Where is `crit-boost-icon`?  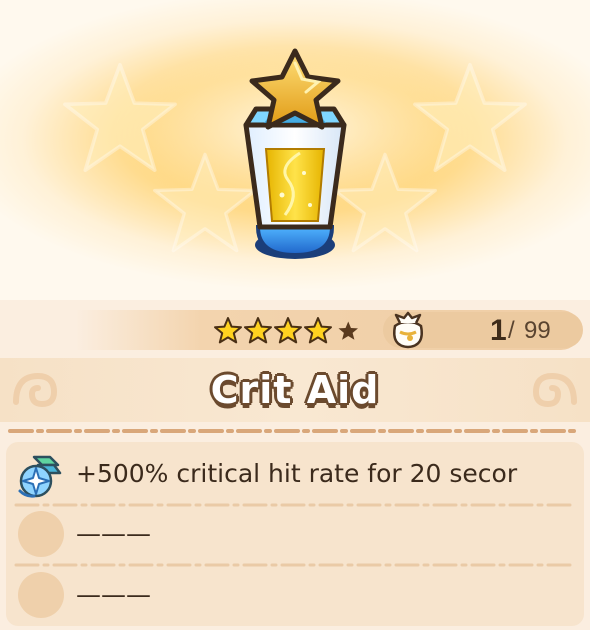
crit-boost-icon is located at coordinates (40, 476).